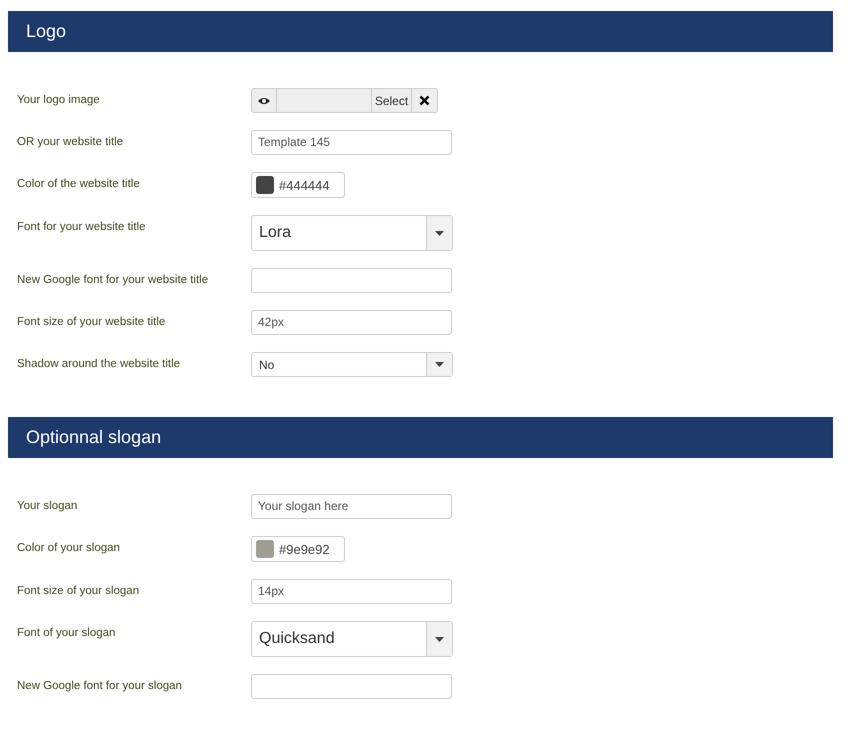 The width and height of the screenshot is (850, 732). Describe the element at coordinates (420, 437) in the screenshot. I see `section-header: Optionnal slogan` at that location.